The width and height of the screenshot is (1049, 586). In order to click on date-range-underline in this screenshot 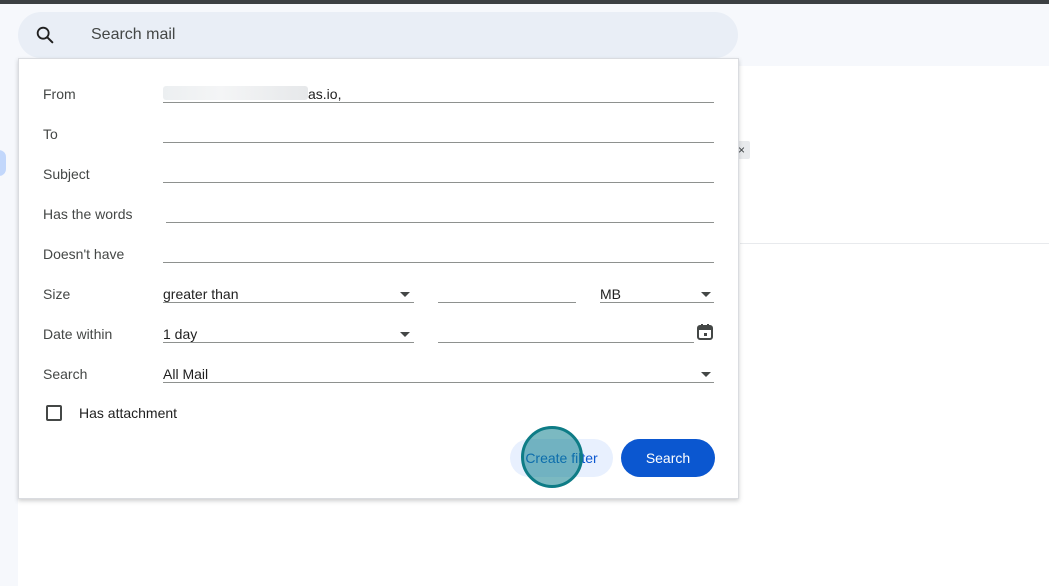, I will do `click(288, 342)`.